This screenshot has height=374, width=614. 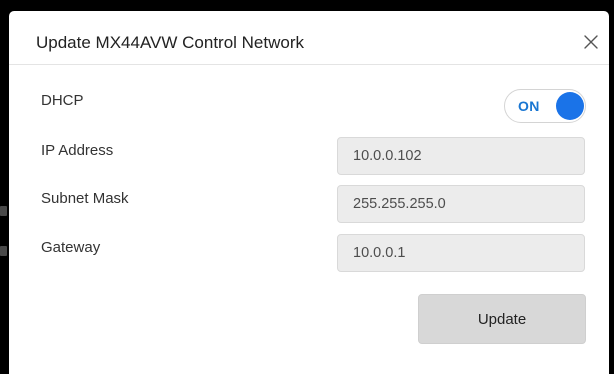 I want to click on dhcp-label: DHCP, so click(x=62, y=100).